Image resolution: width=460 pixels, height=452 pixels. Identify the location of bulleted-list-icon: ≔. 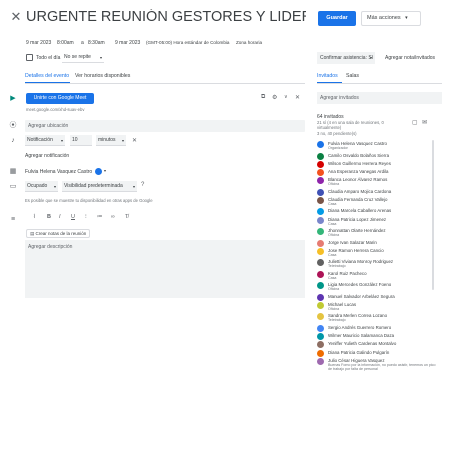
(100, 217).